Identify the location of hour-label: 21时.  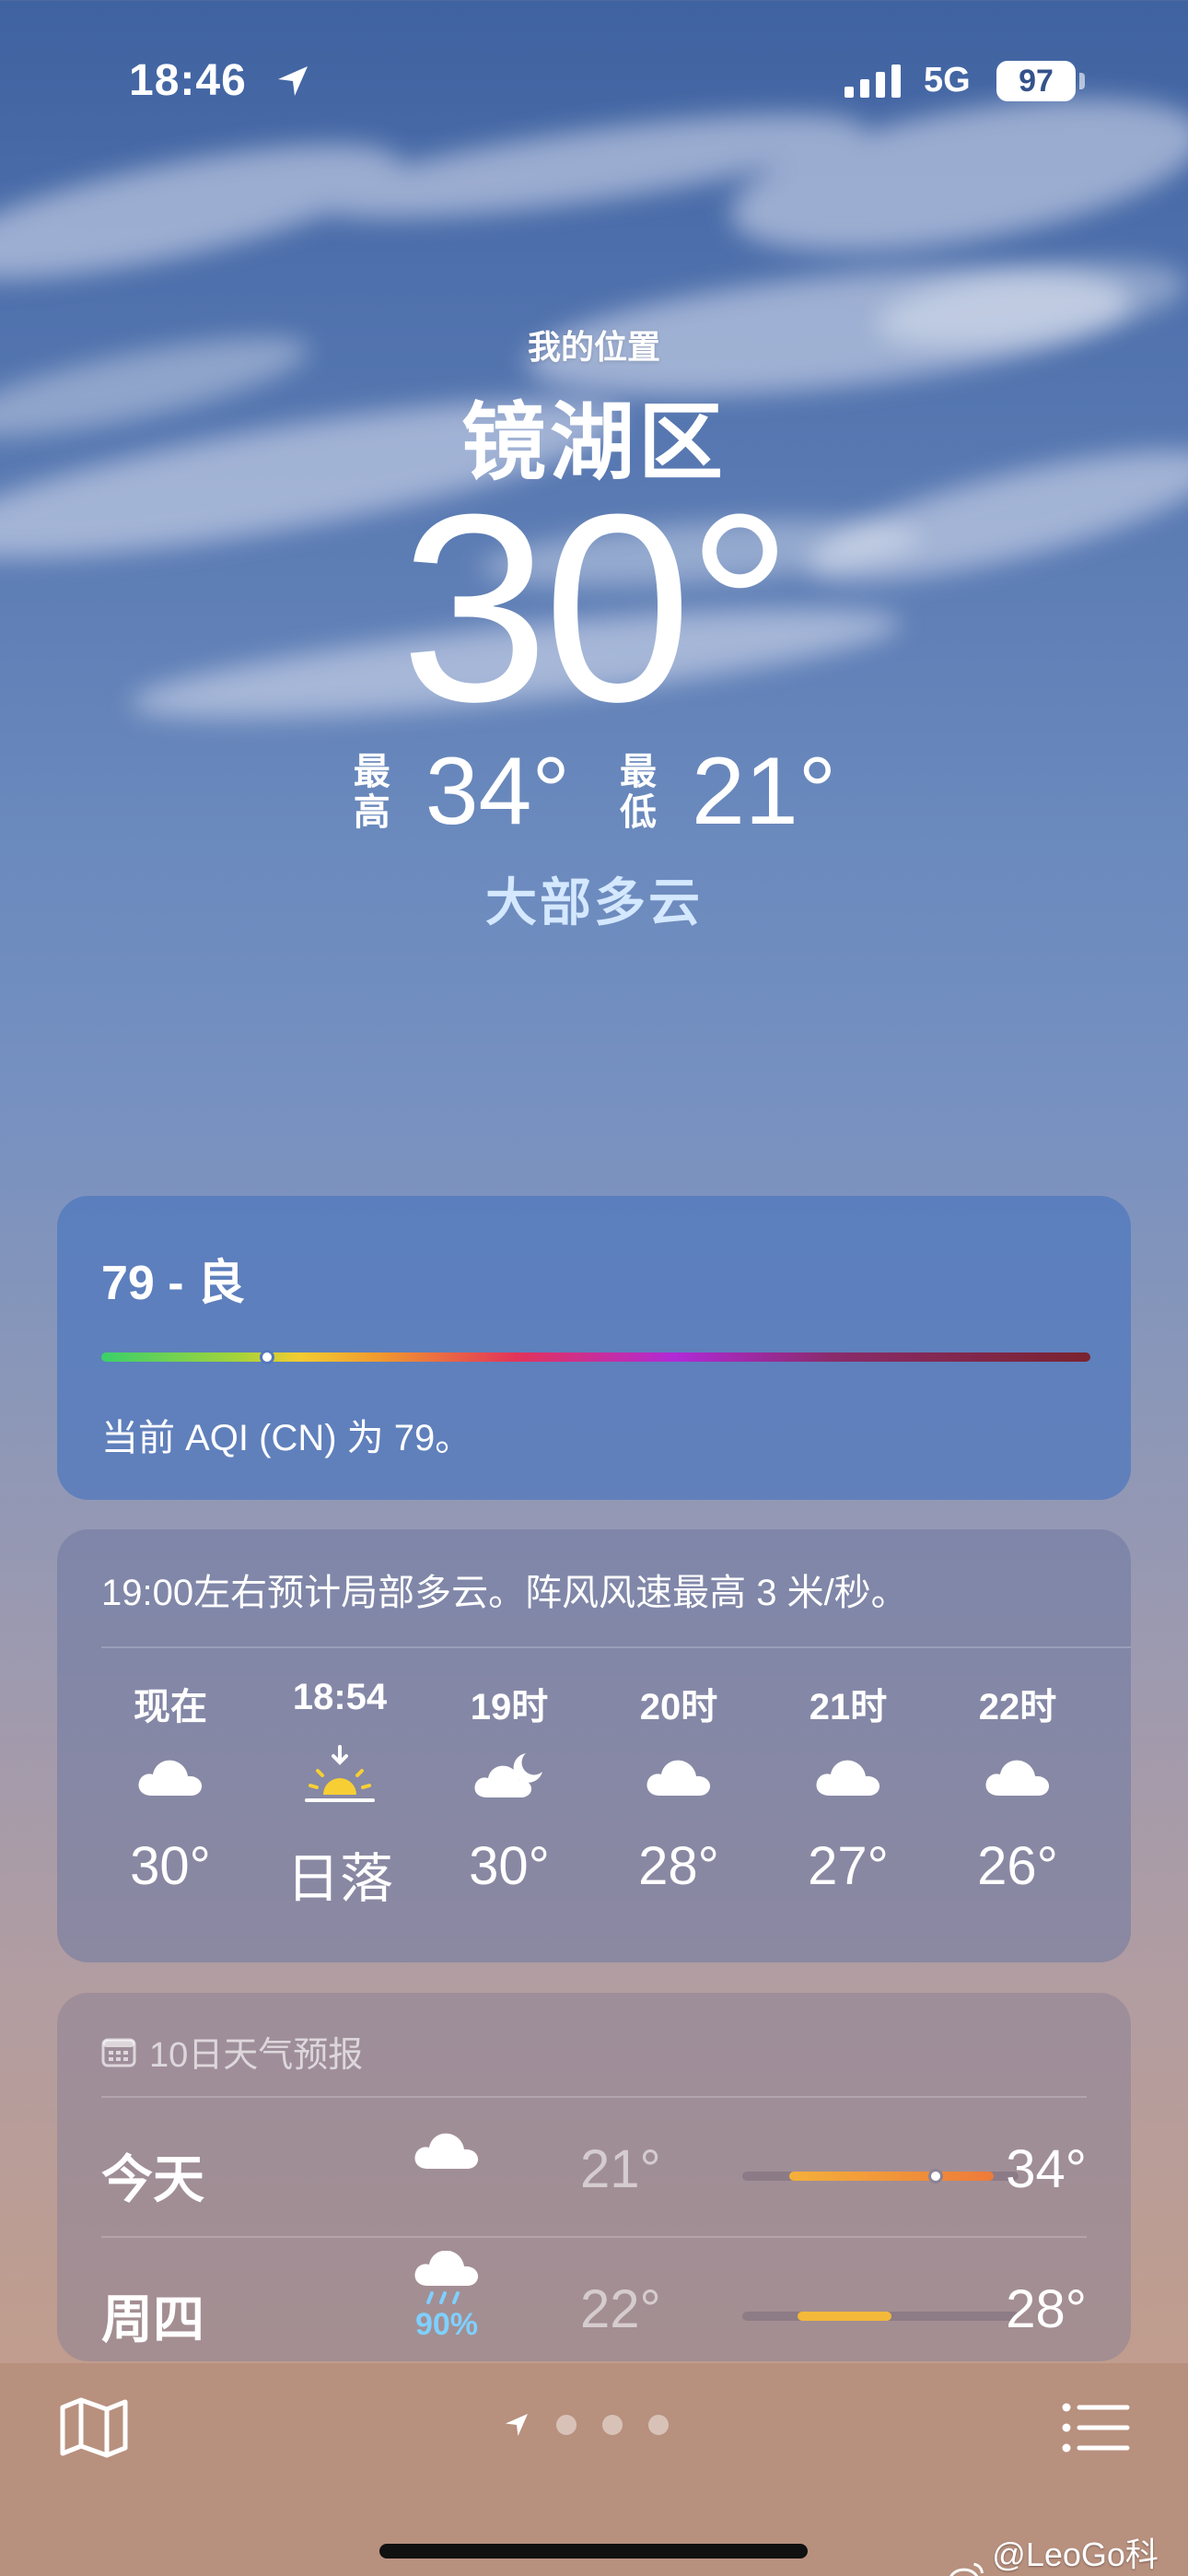
(848, 1707).